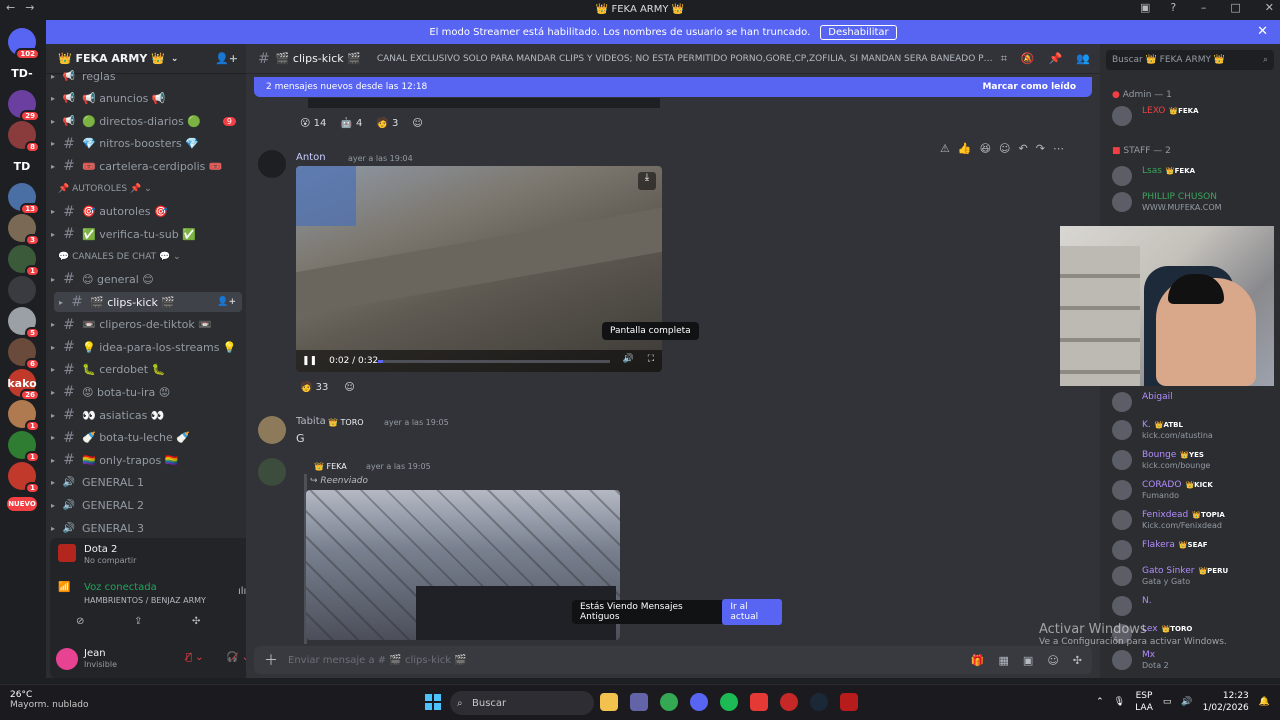 The width and height of the screenshot is (1280, 720). What do you see at coordinates (1040, 148) in the screenshot?
I see `forward-icon: ↷` at bounding box center [1040, 148].